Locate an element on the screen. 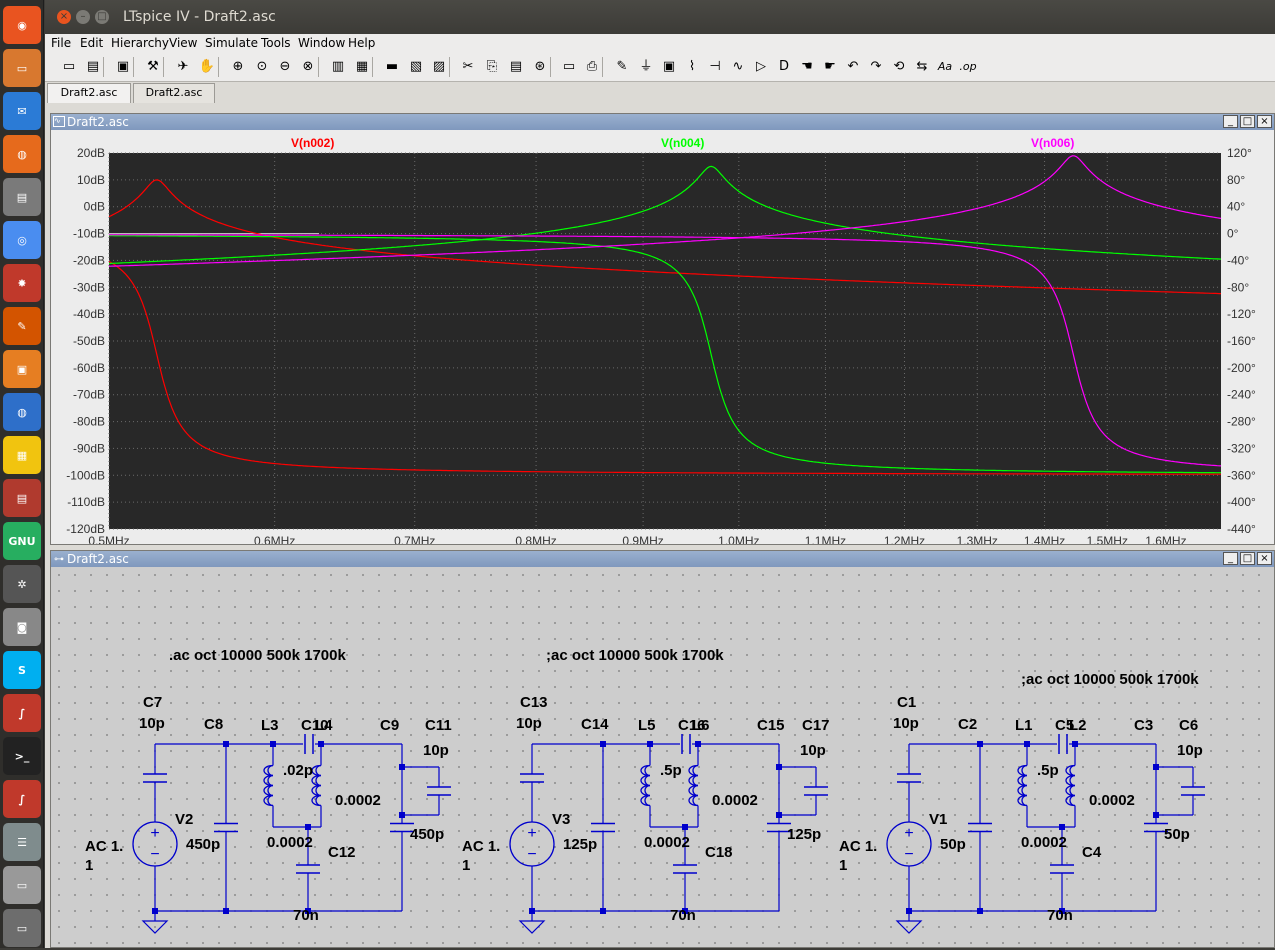 Image resolution: width=1275 pixels, height=950 pixels. maximize-button: □ is located at coordinates (102, 17).